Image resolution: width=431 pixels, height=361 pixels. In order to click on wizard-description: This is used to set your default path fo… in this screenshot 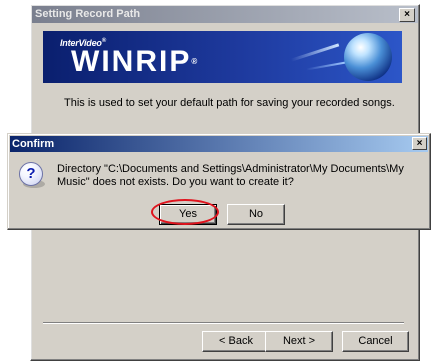, I will do `click(229, 103)`.